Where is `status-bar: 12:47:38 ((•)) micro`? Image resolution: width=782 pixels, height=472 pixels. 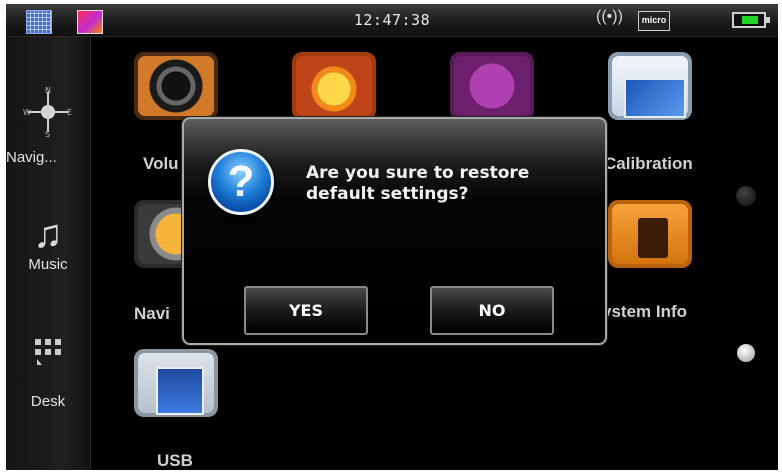 status-bar: 12:47:38 ((•)) micro is located at coordinates (392, 20).